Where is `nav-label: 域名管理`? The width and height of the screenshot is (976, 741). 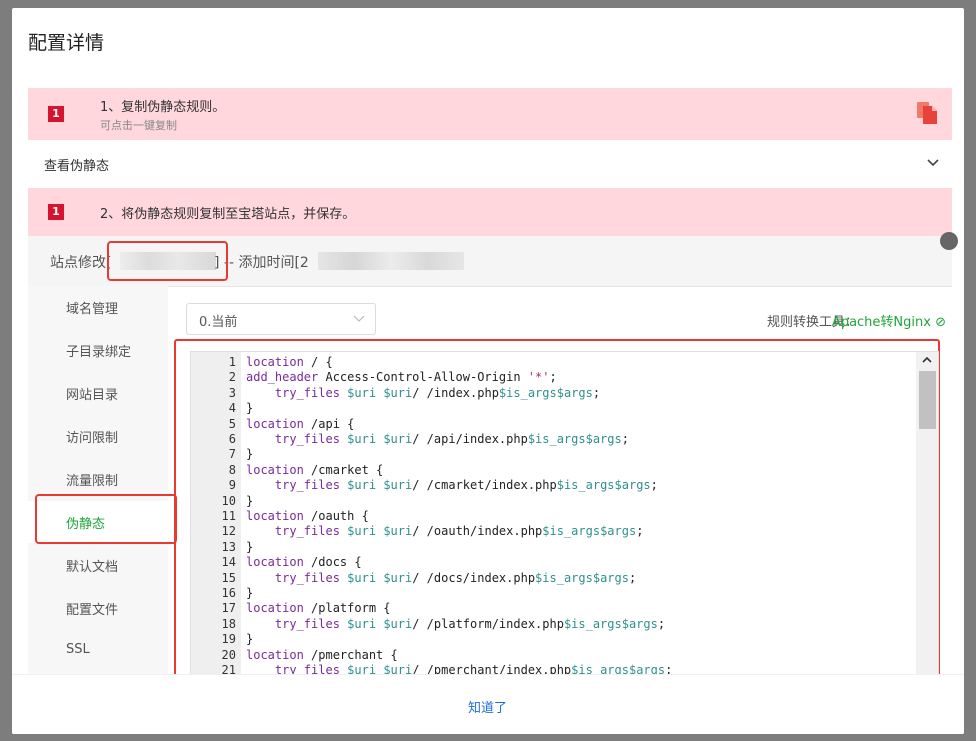
nav-label: 域名管理 is located at coordinates (92, 309).